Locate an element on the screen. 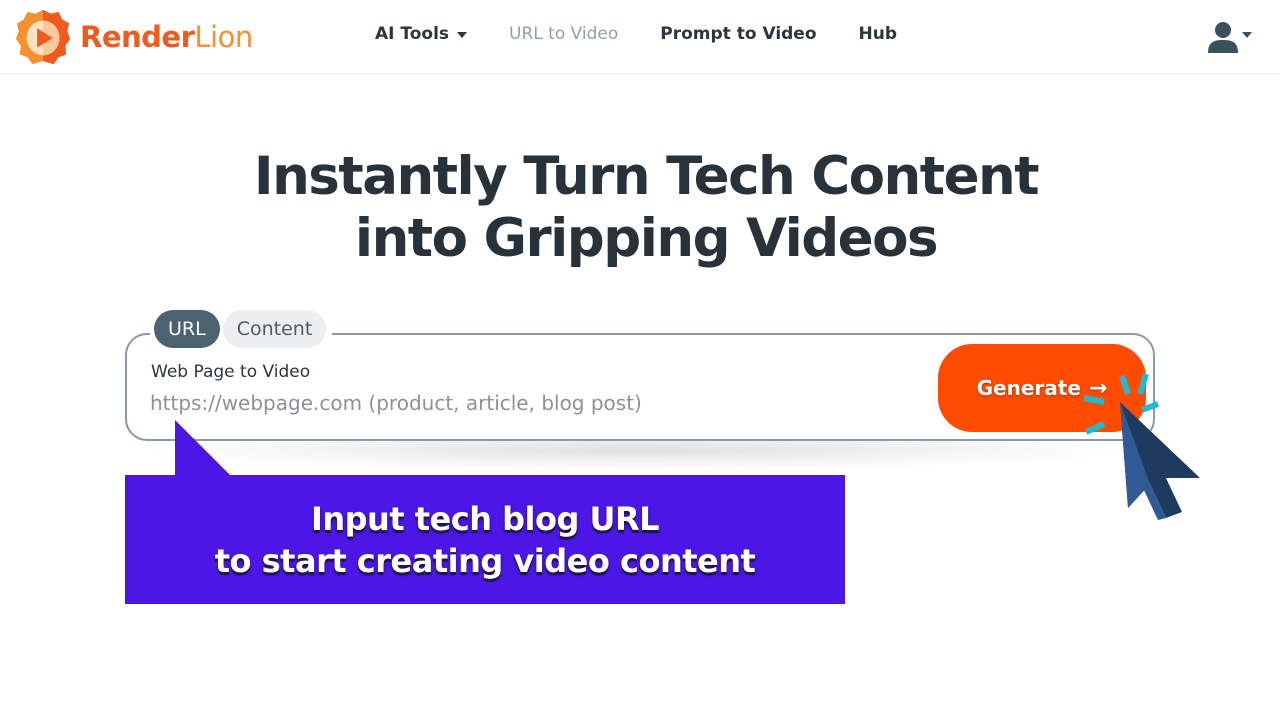 This screenshot has width=1280, height=720. url-input is located at coordinates (530, 403).